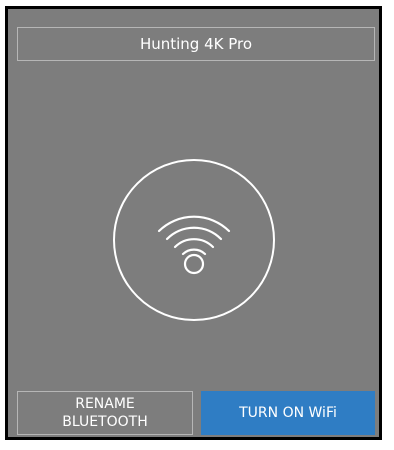 This screenshot has height=450, width=394. I want to click on device-title: Hunting 4K Pro, so click(196, 44).